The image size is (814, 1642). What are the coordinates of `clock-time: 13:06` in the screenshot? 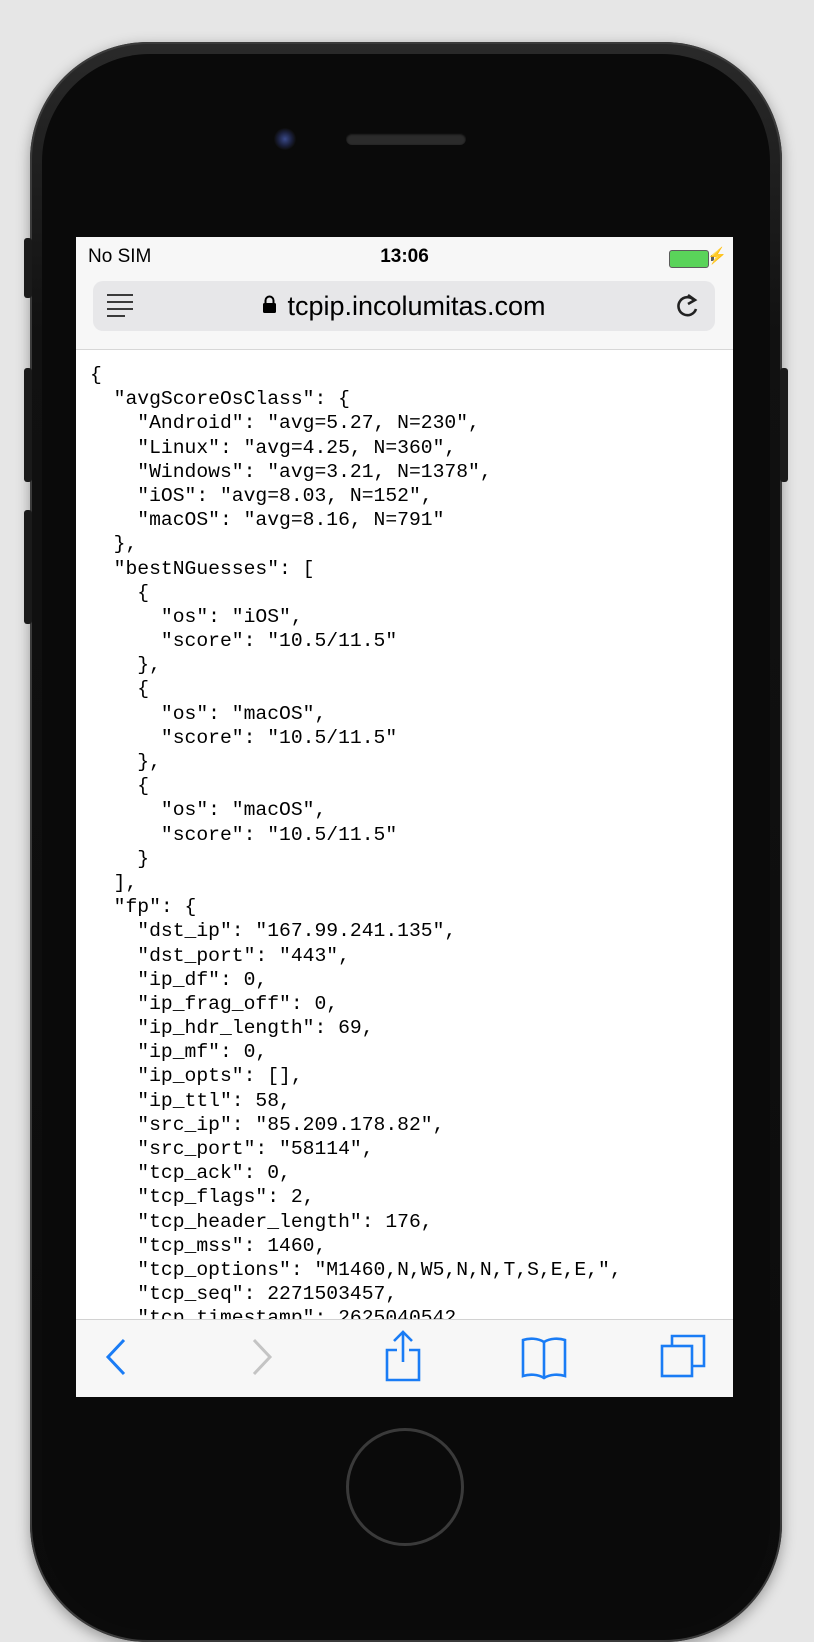 It's located at (404, 256).